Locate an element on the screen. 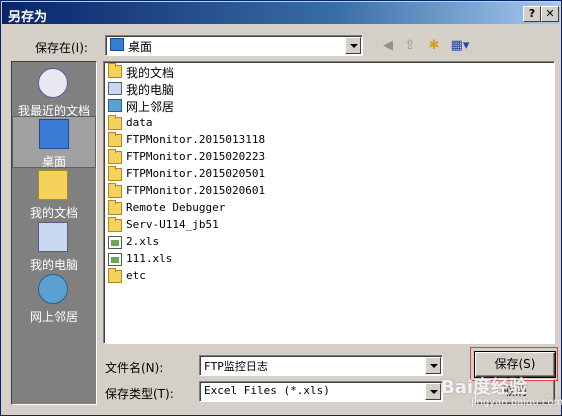  my-documents-icon is located at coordinates (53, 185).